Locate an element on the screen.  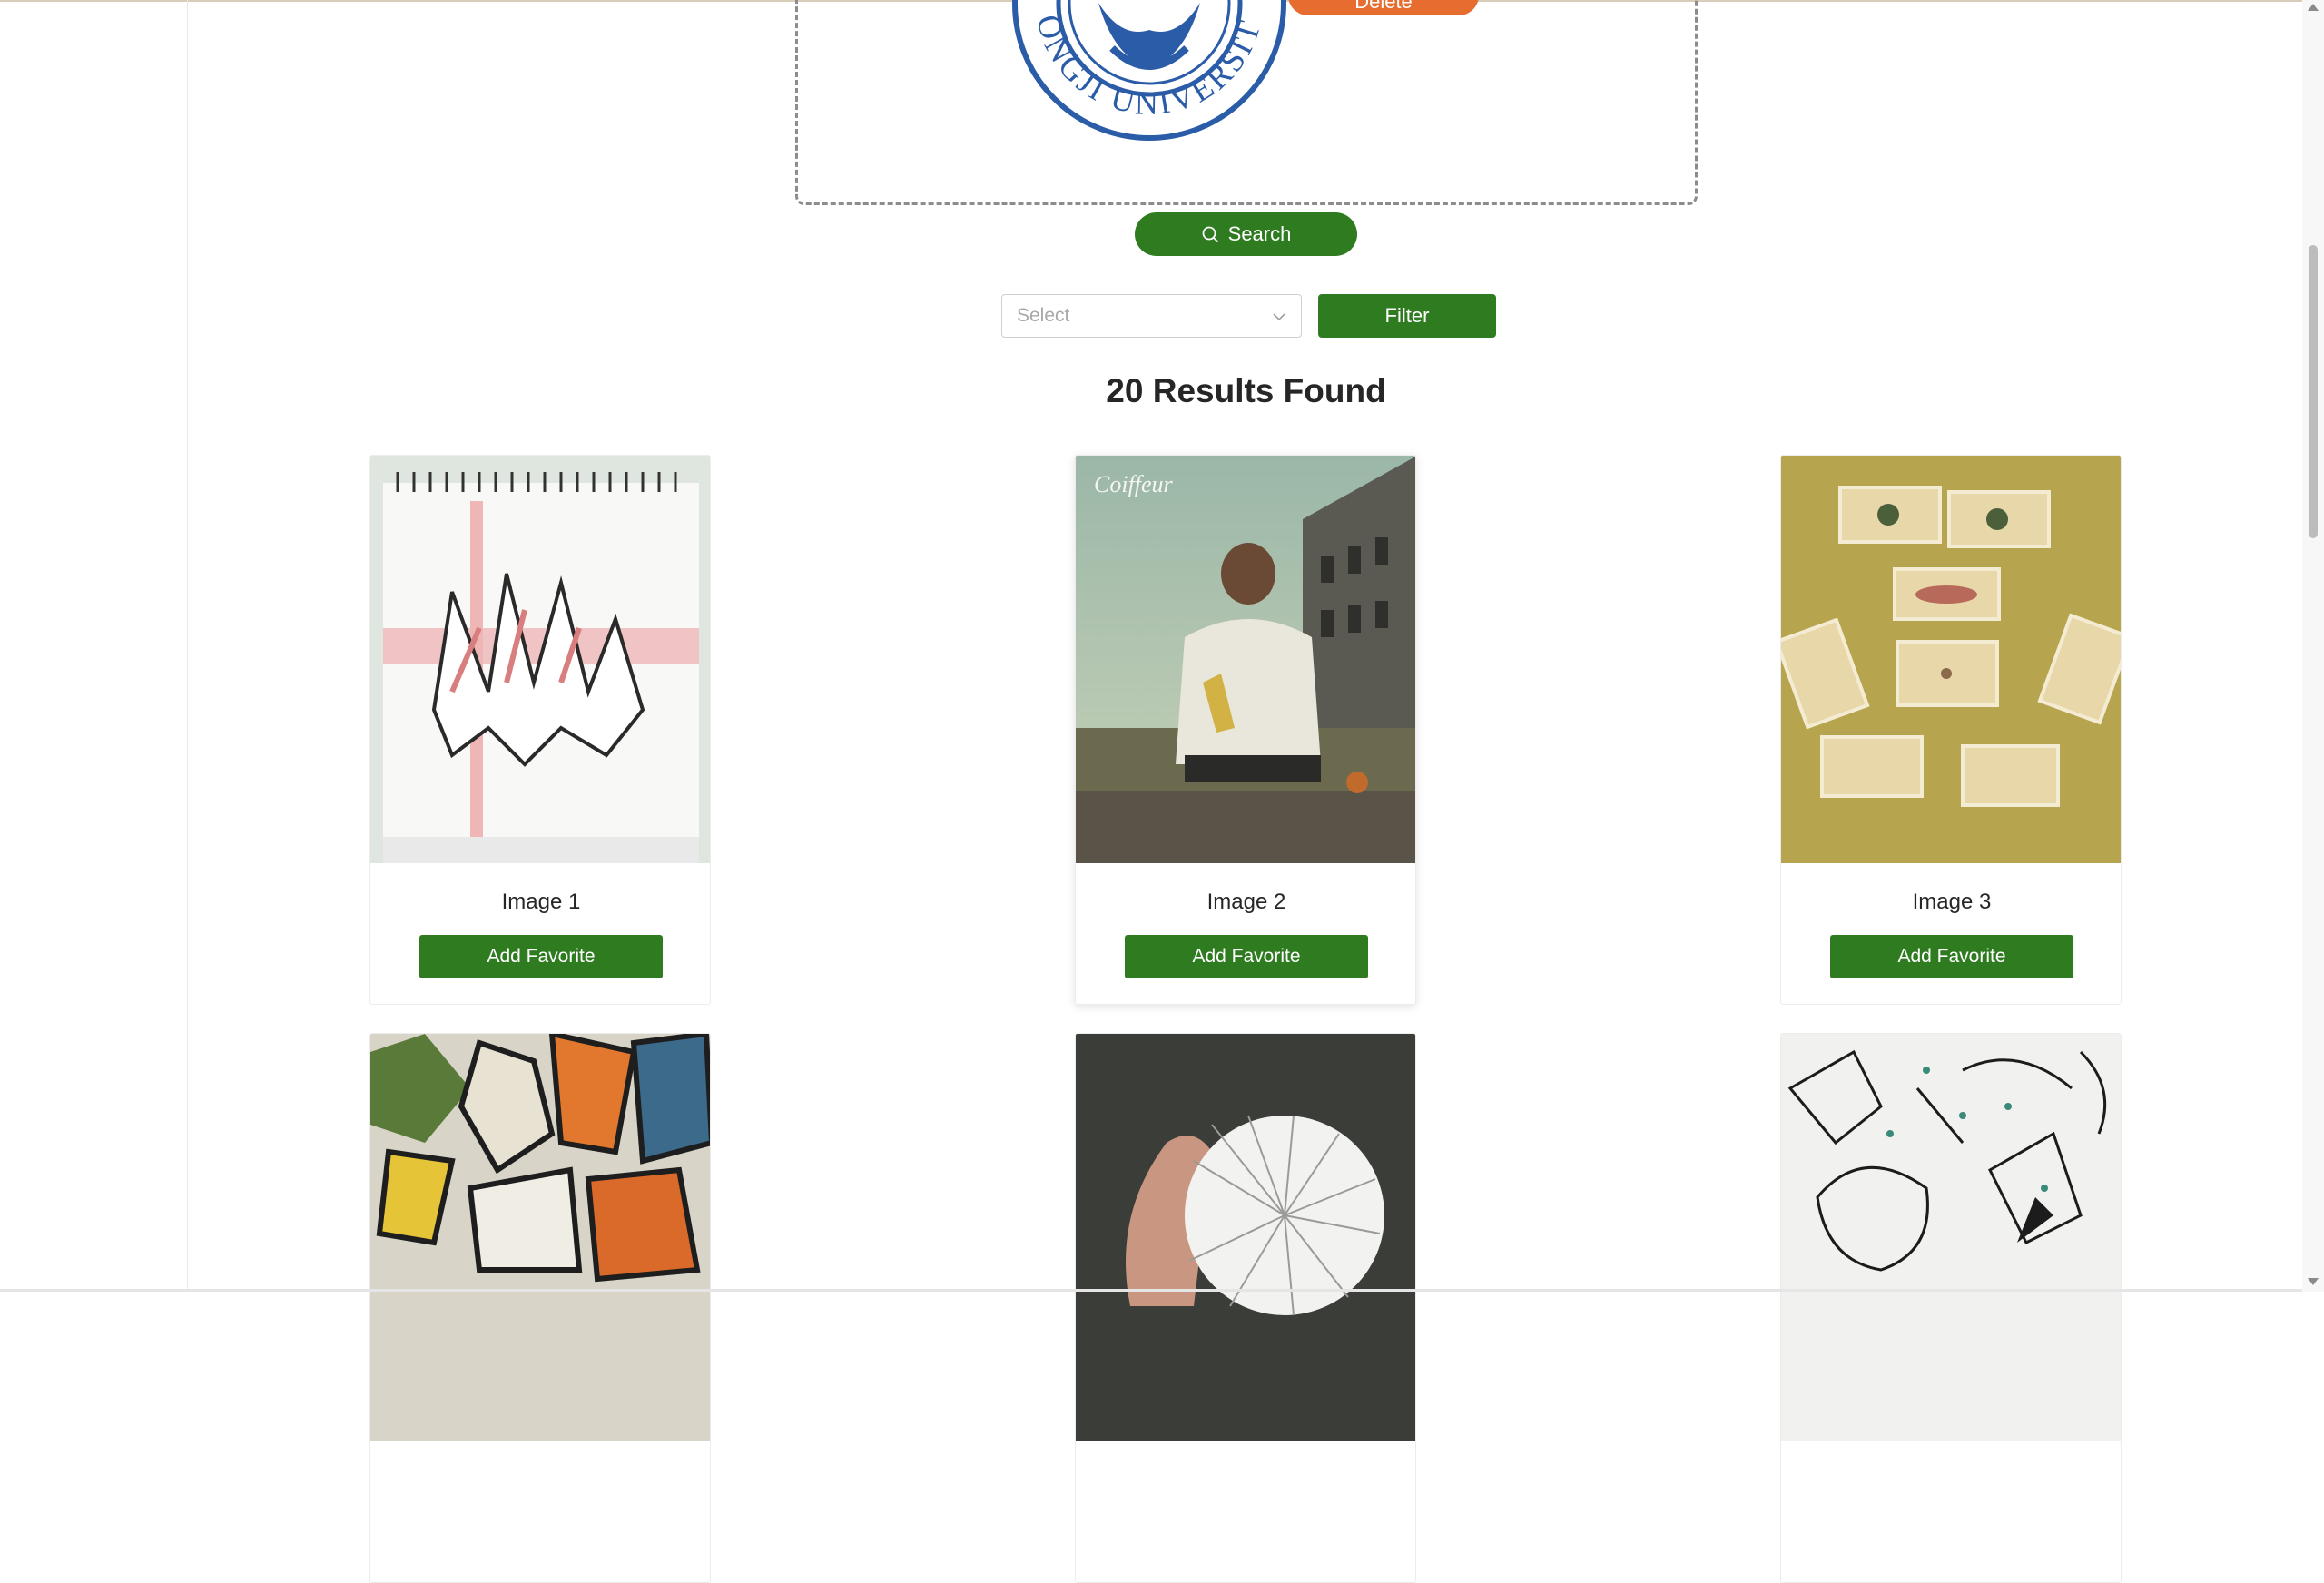
image-upload-dropzone: TONGJI UNIVERSITY Delete is located at coordinates (1246, 102).